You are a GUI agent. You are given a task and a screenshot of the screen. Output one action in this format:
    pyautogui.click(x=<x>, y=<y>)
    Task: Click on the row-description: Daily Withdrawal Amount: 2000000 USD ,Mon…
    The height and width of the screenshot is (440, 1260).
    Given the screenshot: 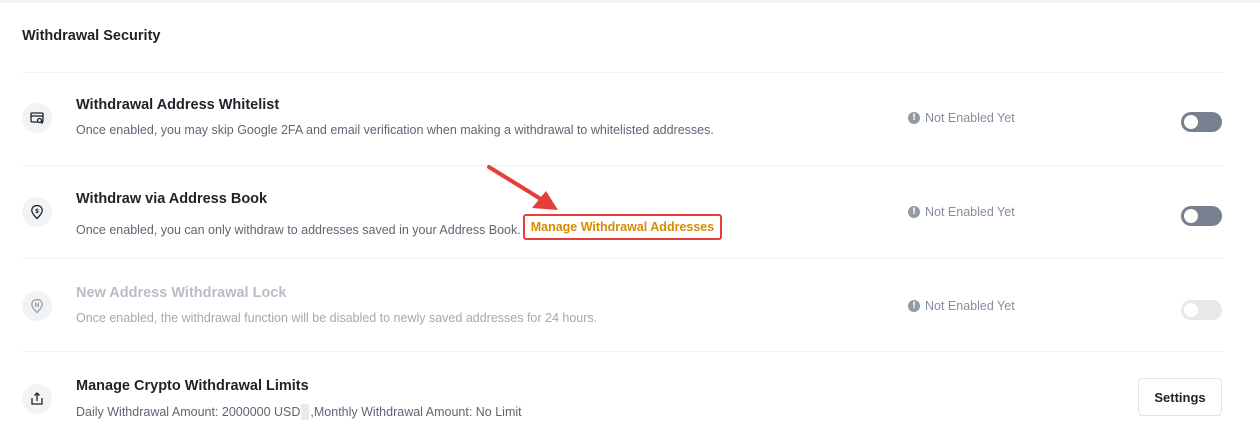 What is the action you would take?
    pyautogui.click(x=299, y=412)
    